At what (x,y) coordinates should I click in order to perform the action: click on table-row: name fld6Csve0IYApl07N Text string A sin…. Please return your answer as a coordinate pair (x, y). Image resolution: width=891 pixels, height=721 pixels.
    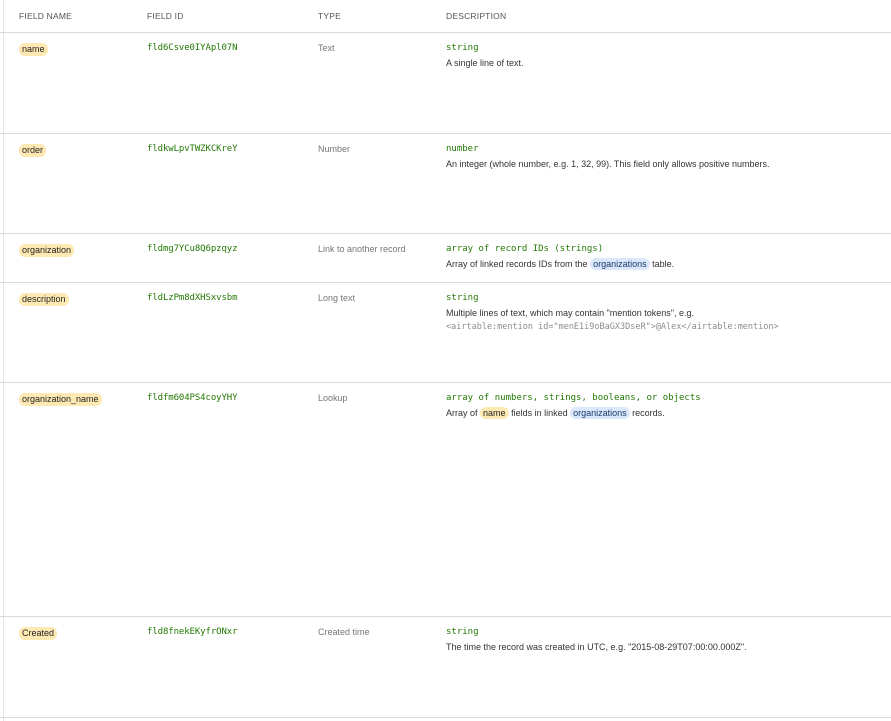
    Looking at the image, I should click on (445, 83).